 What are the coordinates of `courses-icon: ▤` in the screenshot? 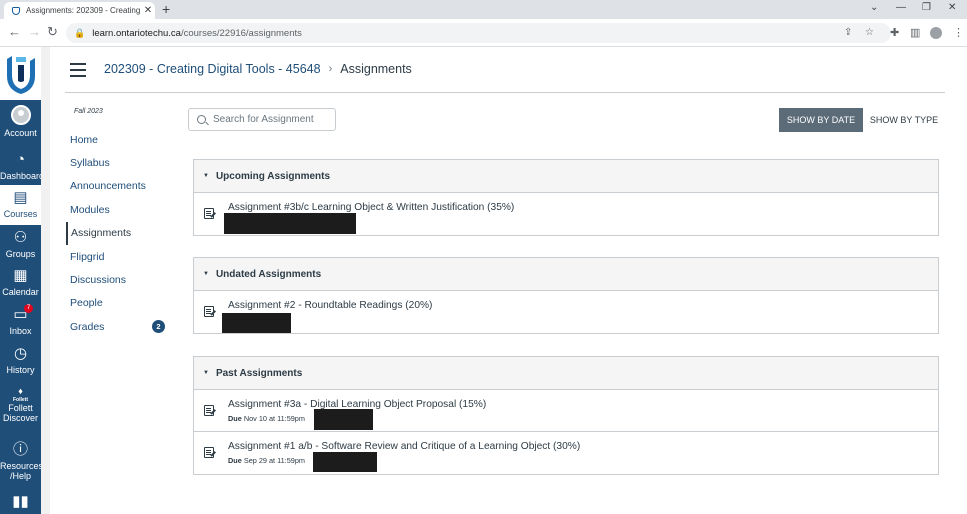 It's located at (20, 197).